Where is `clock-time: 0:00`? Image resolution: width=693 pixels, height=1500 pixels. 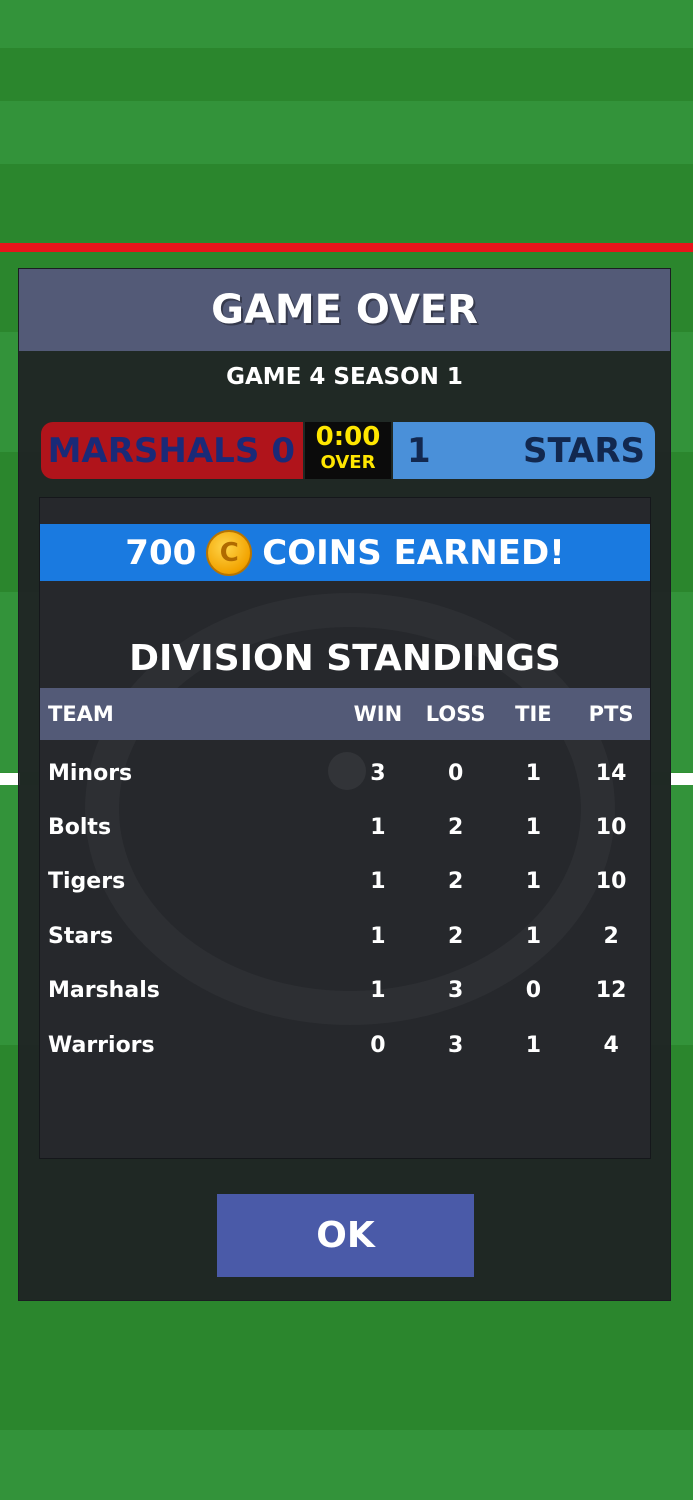
clock-time: 0:00 is located at coordinates (348, 437).